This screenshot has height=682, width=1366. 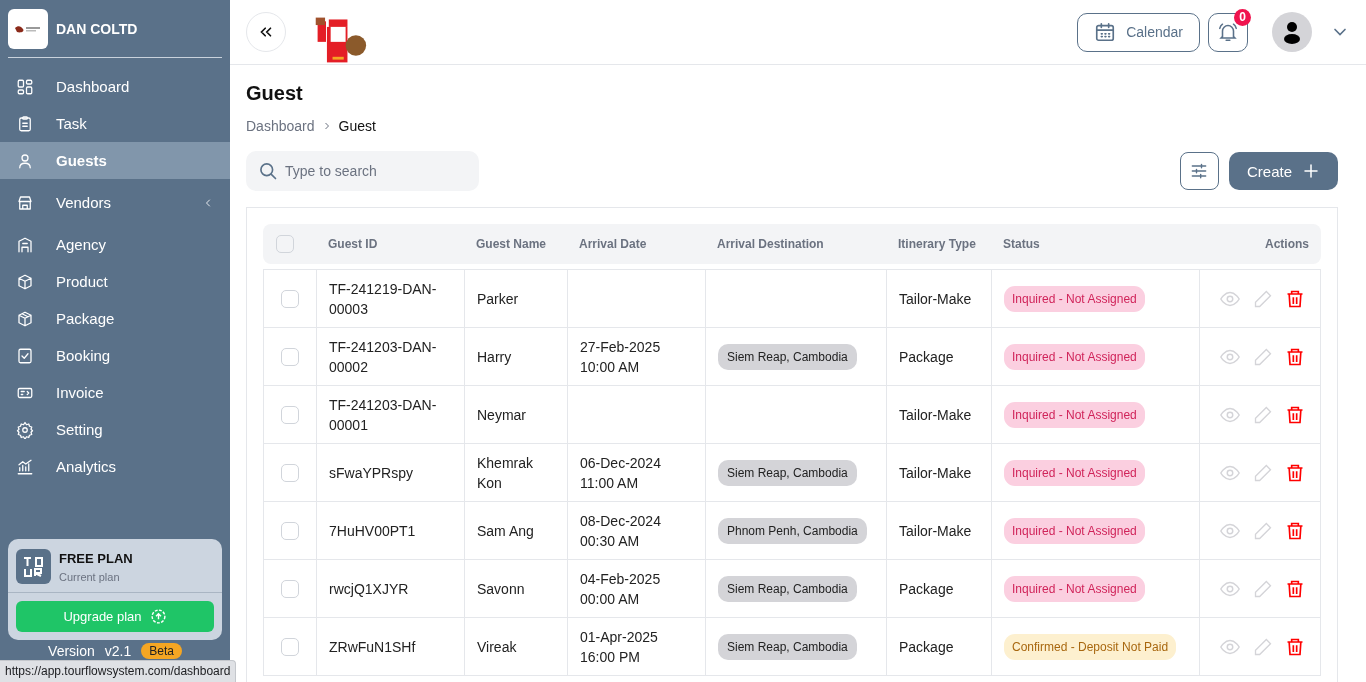 What do you see at coordinates (1283, 171) in the screenshot?
I see `create-button: Create` at bounding box center [1283, 171].